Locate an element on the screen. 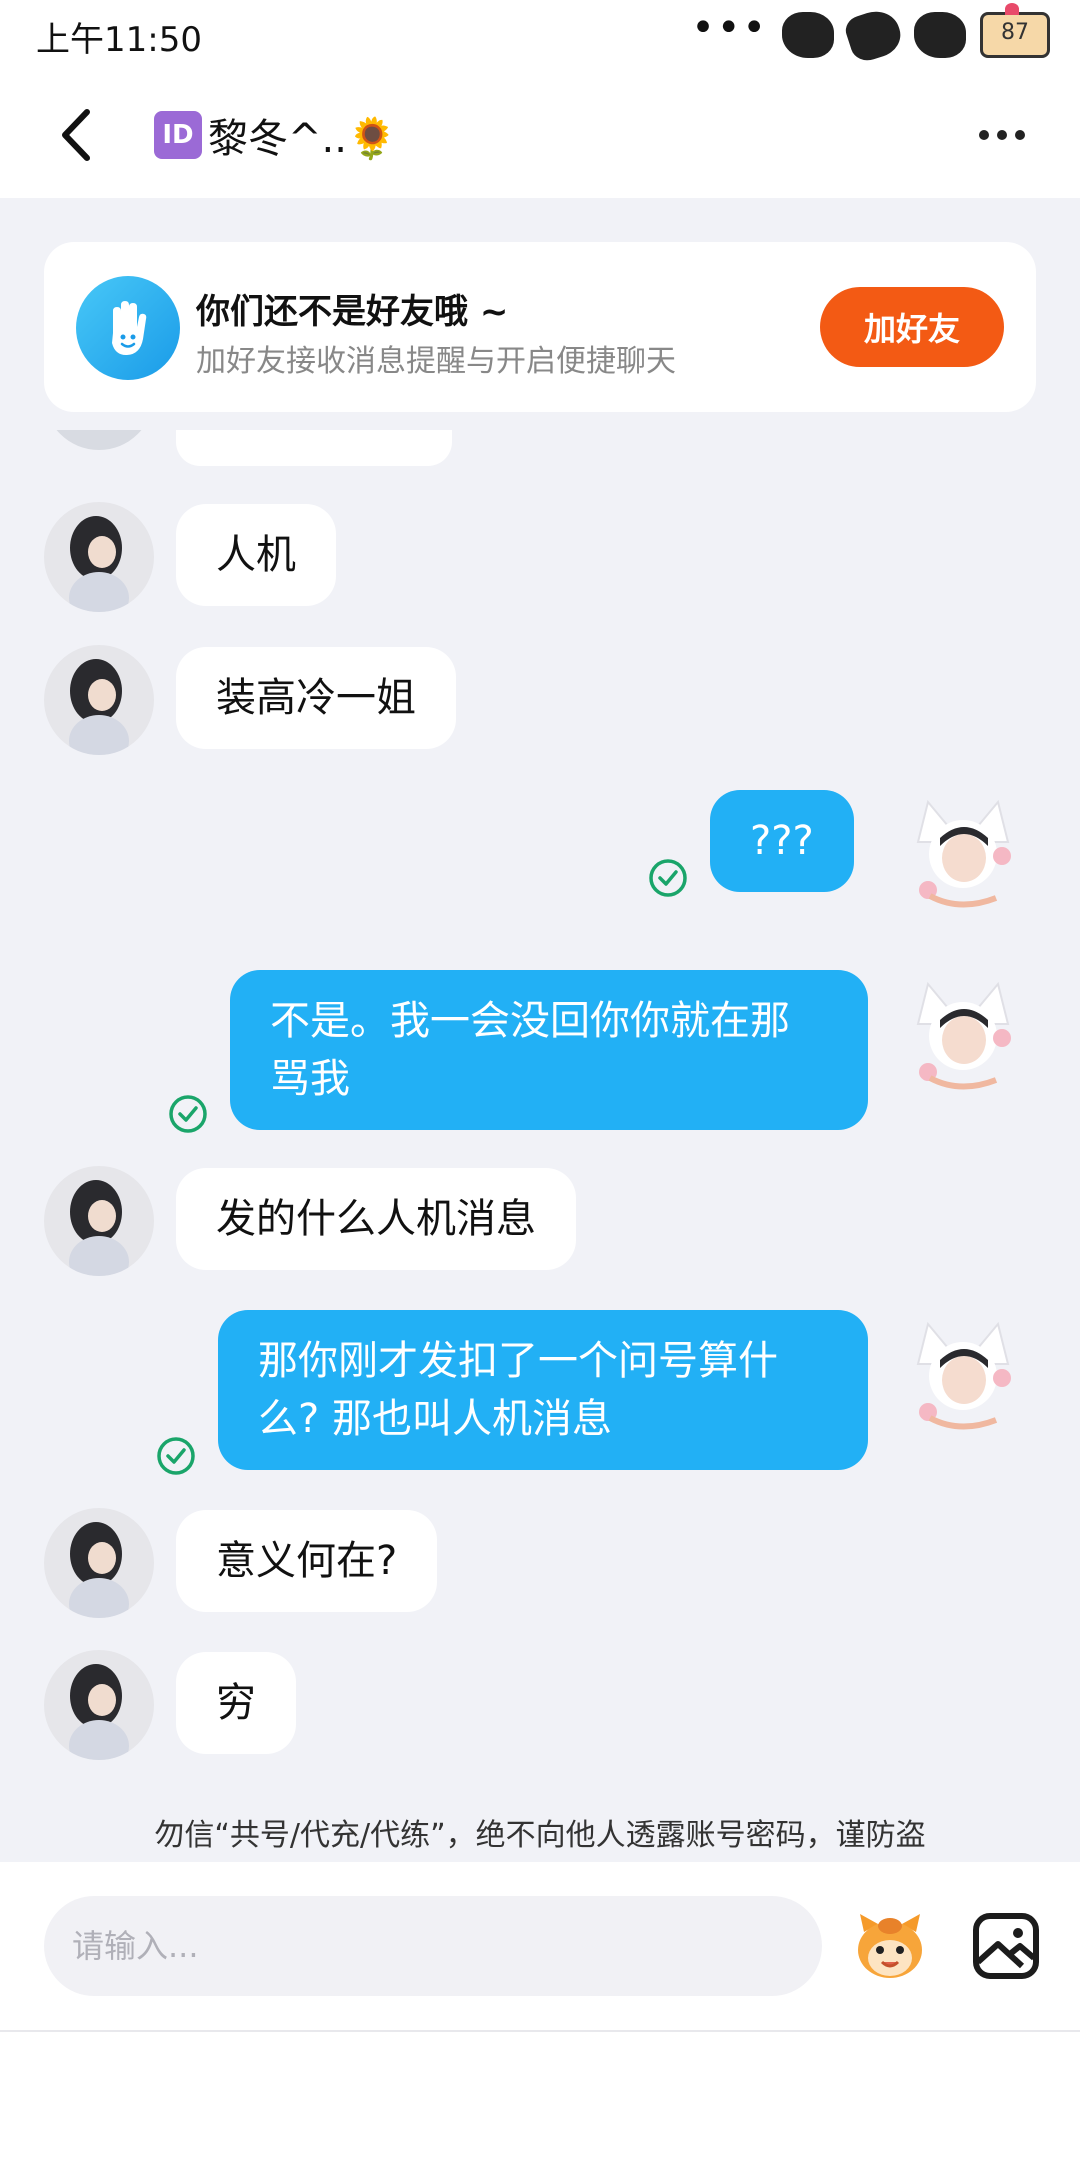 The height and width of the screenshot is (2160, 1080). chat-header: ID 黎冬^..🌻 is located at coordinates (540, 134).